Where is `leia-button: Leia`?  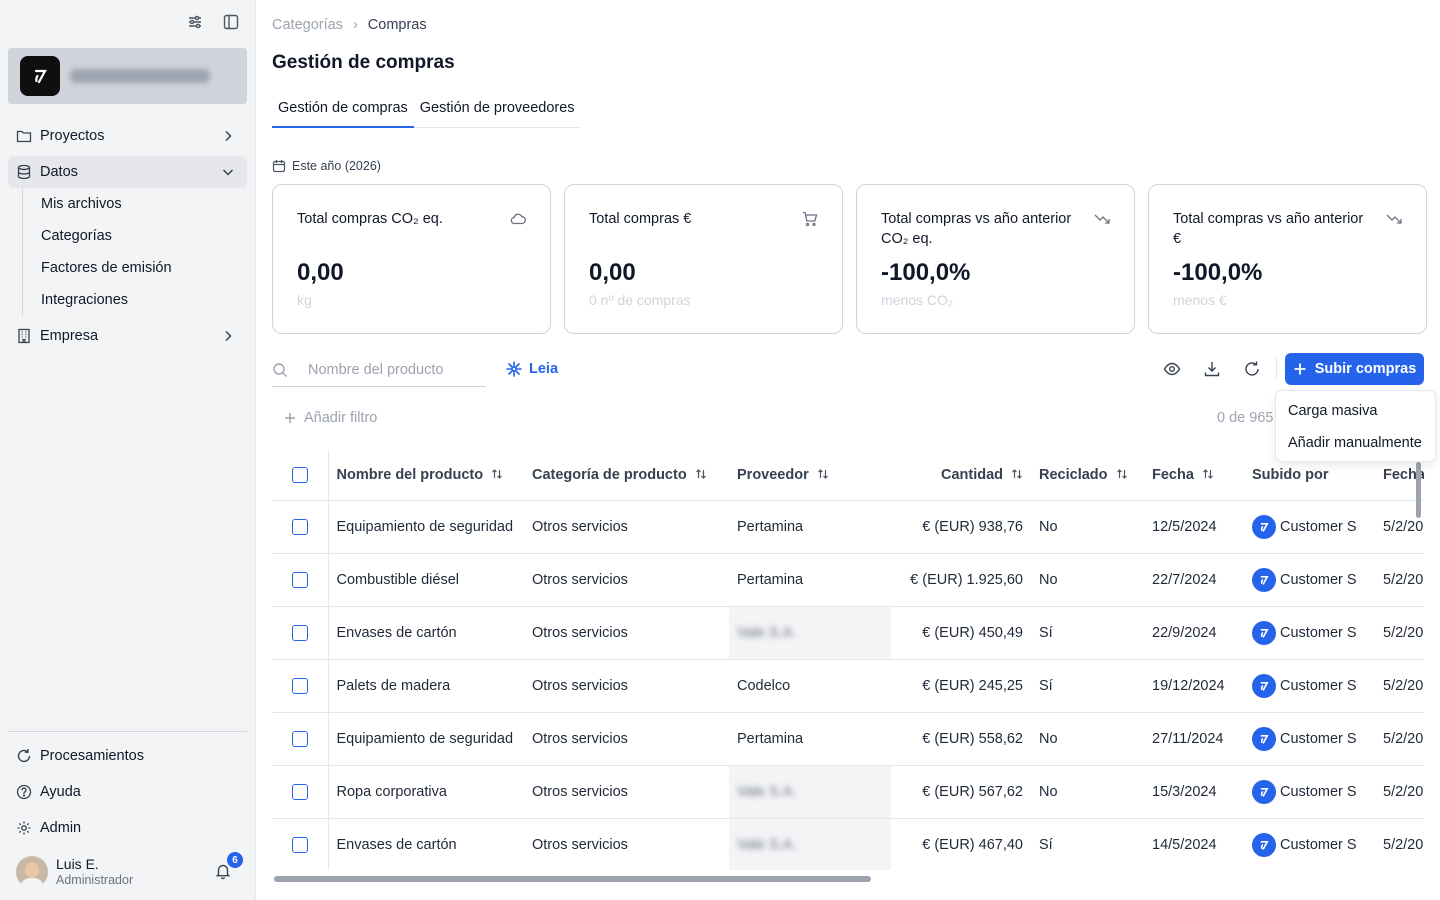
leia-button: Leia is located at coordinates (531, 369).